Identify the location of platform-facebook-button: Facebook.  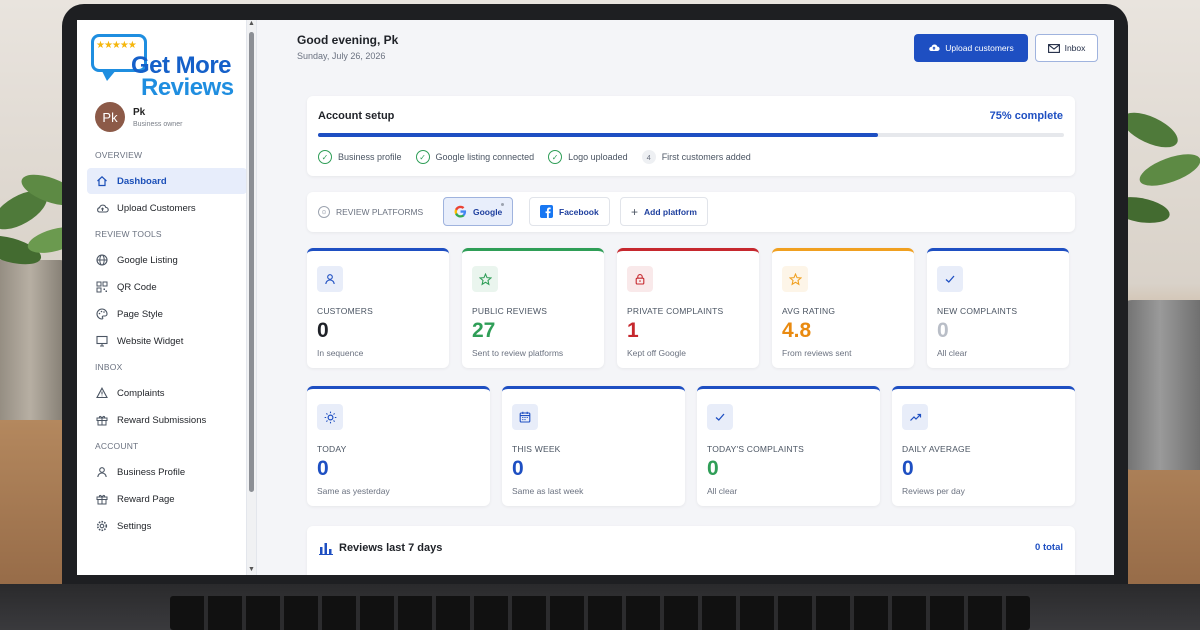
(569, 211).